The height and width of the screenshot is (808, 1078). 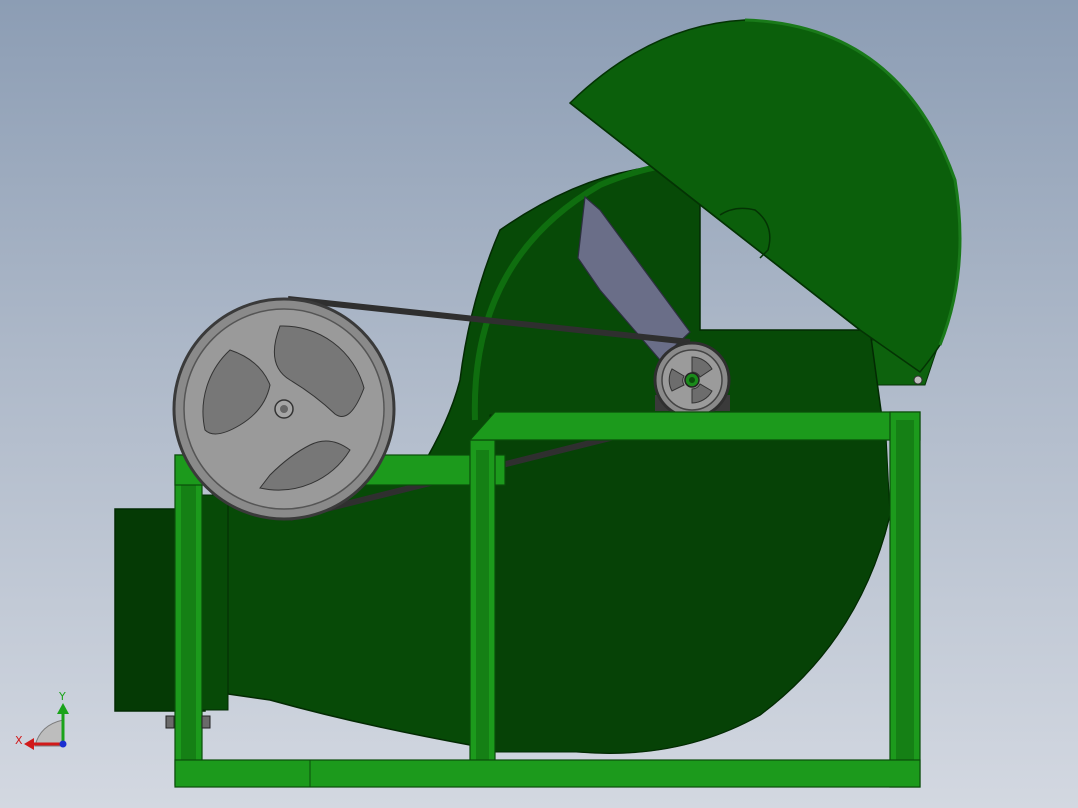 I want to click on axis-x-arrow-icon, so click(x=29, y=744).